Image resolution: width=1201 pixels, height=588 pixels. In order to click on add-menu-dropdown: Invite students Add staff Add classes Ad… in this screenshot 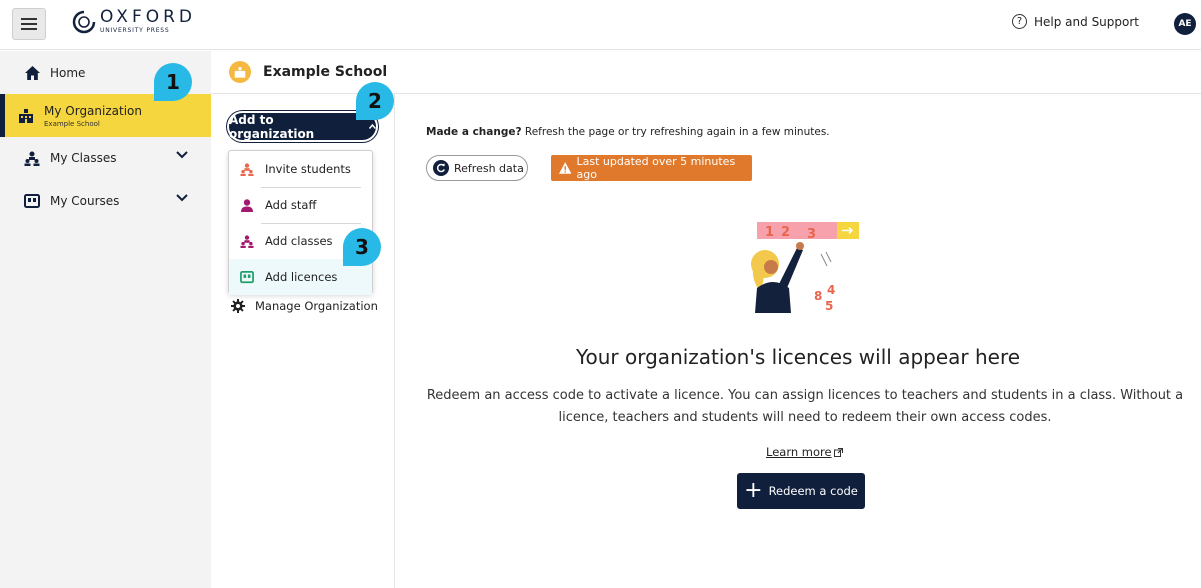, I will do `click(300, 222)`.